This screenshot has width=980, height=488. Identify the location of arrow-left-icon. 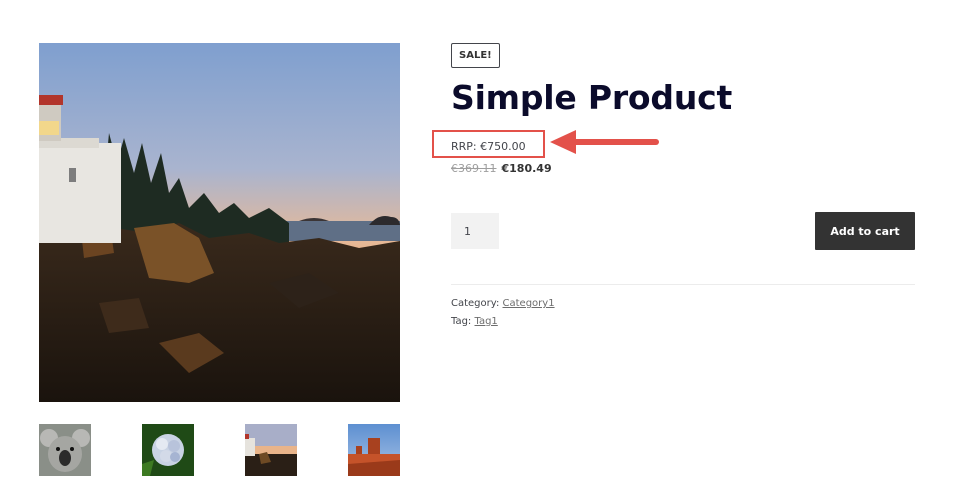
(604, 142).